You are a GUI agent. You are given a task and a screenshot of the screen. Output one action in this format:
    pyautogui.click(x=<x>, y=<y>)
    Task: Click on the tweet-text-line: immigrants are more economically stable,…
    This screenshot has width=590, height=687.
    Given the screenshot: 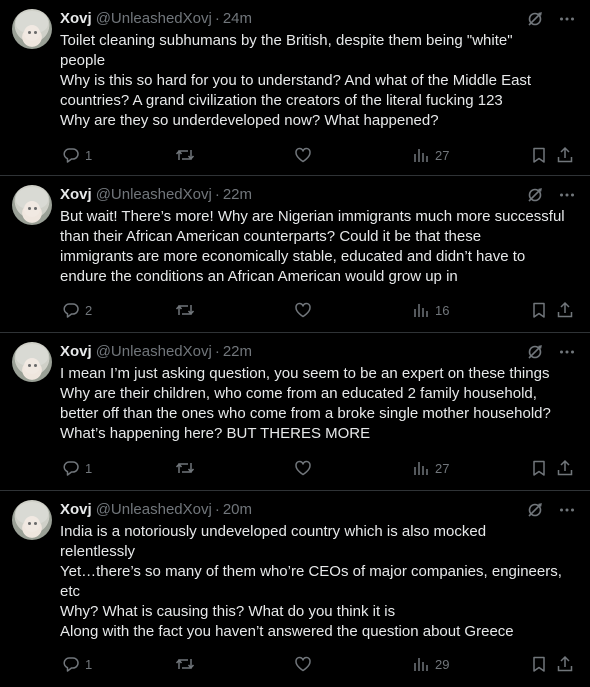 What is the action you would take?
    pyautogui.click(x=293, y=256)
    